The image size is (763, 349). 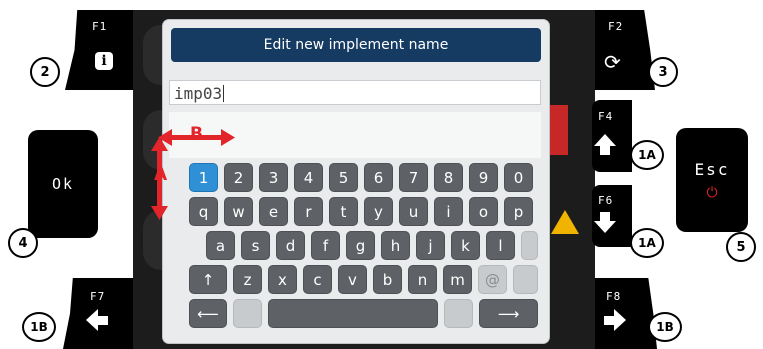 I want to click on f8-key, so click(x=626, y=313).